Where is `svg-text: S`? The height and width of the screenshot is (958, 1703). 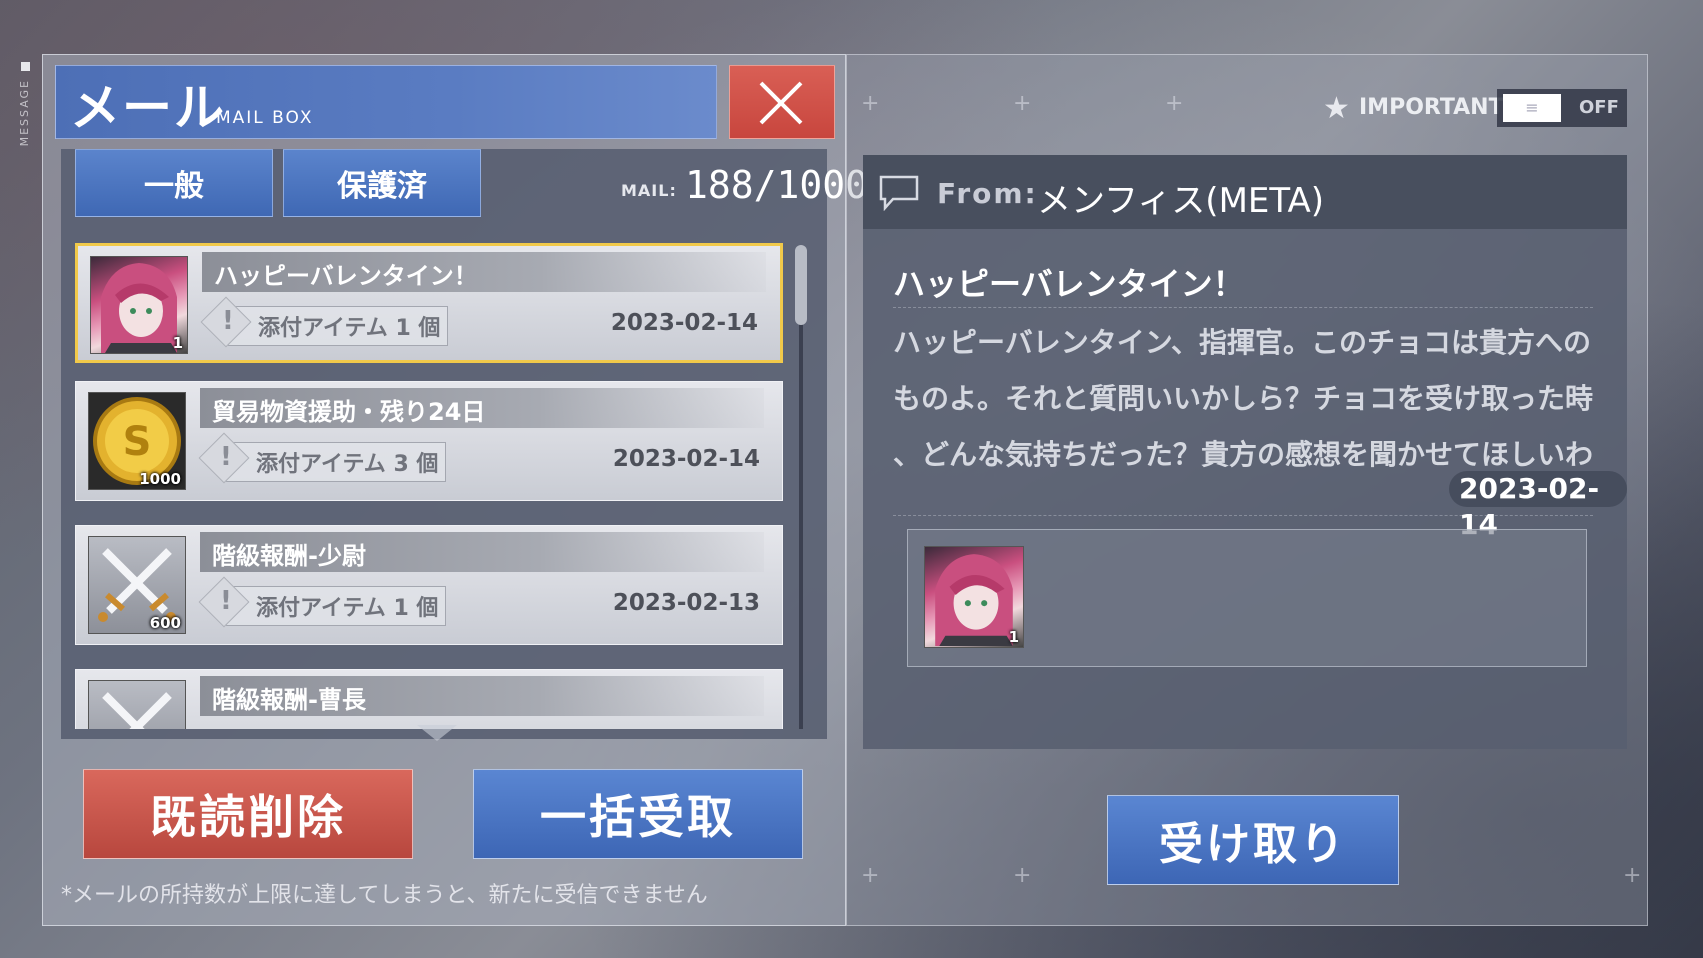
svg-text: S is located at coordinates (137, 442).